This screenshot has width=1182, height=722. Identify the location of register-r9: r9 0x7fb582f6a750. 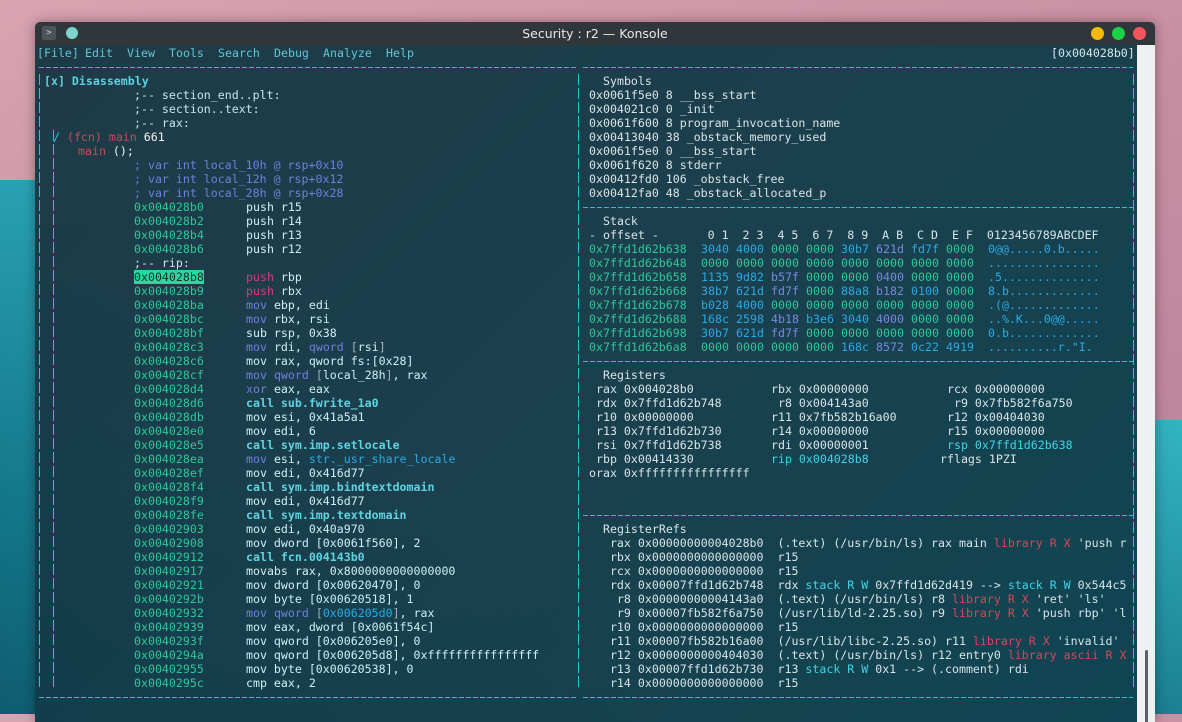
(1006, 403).